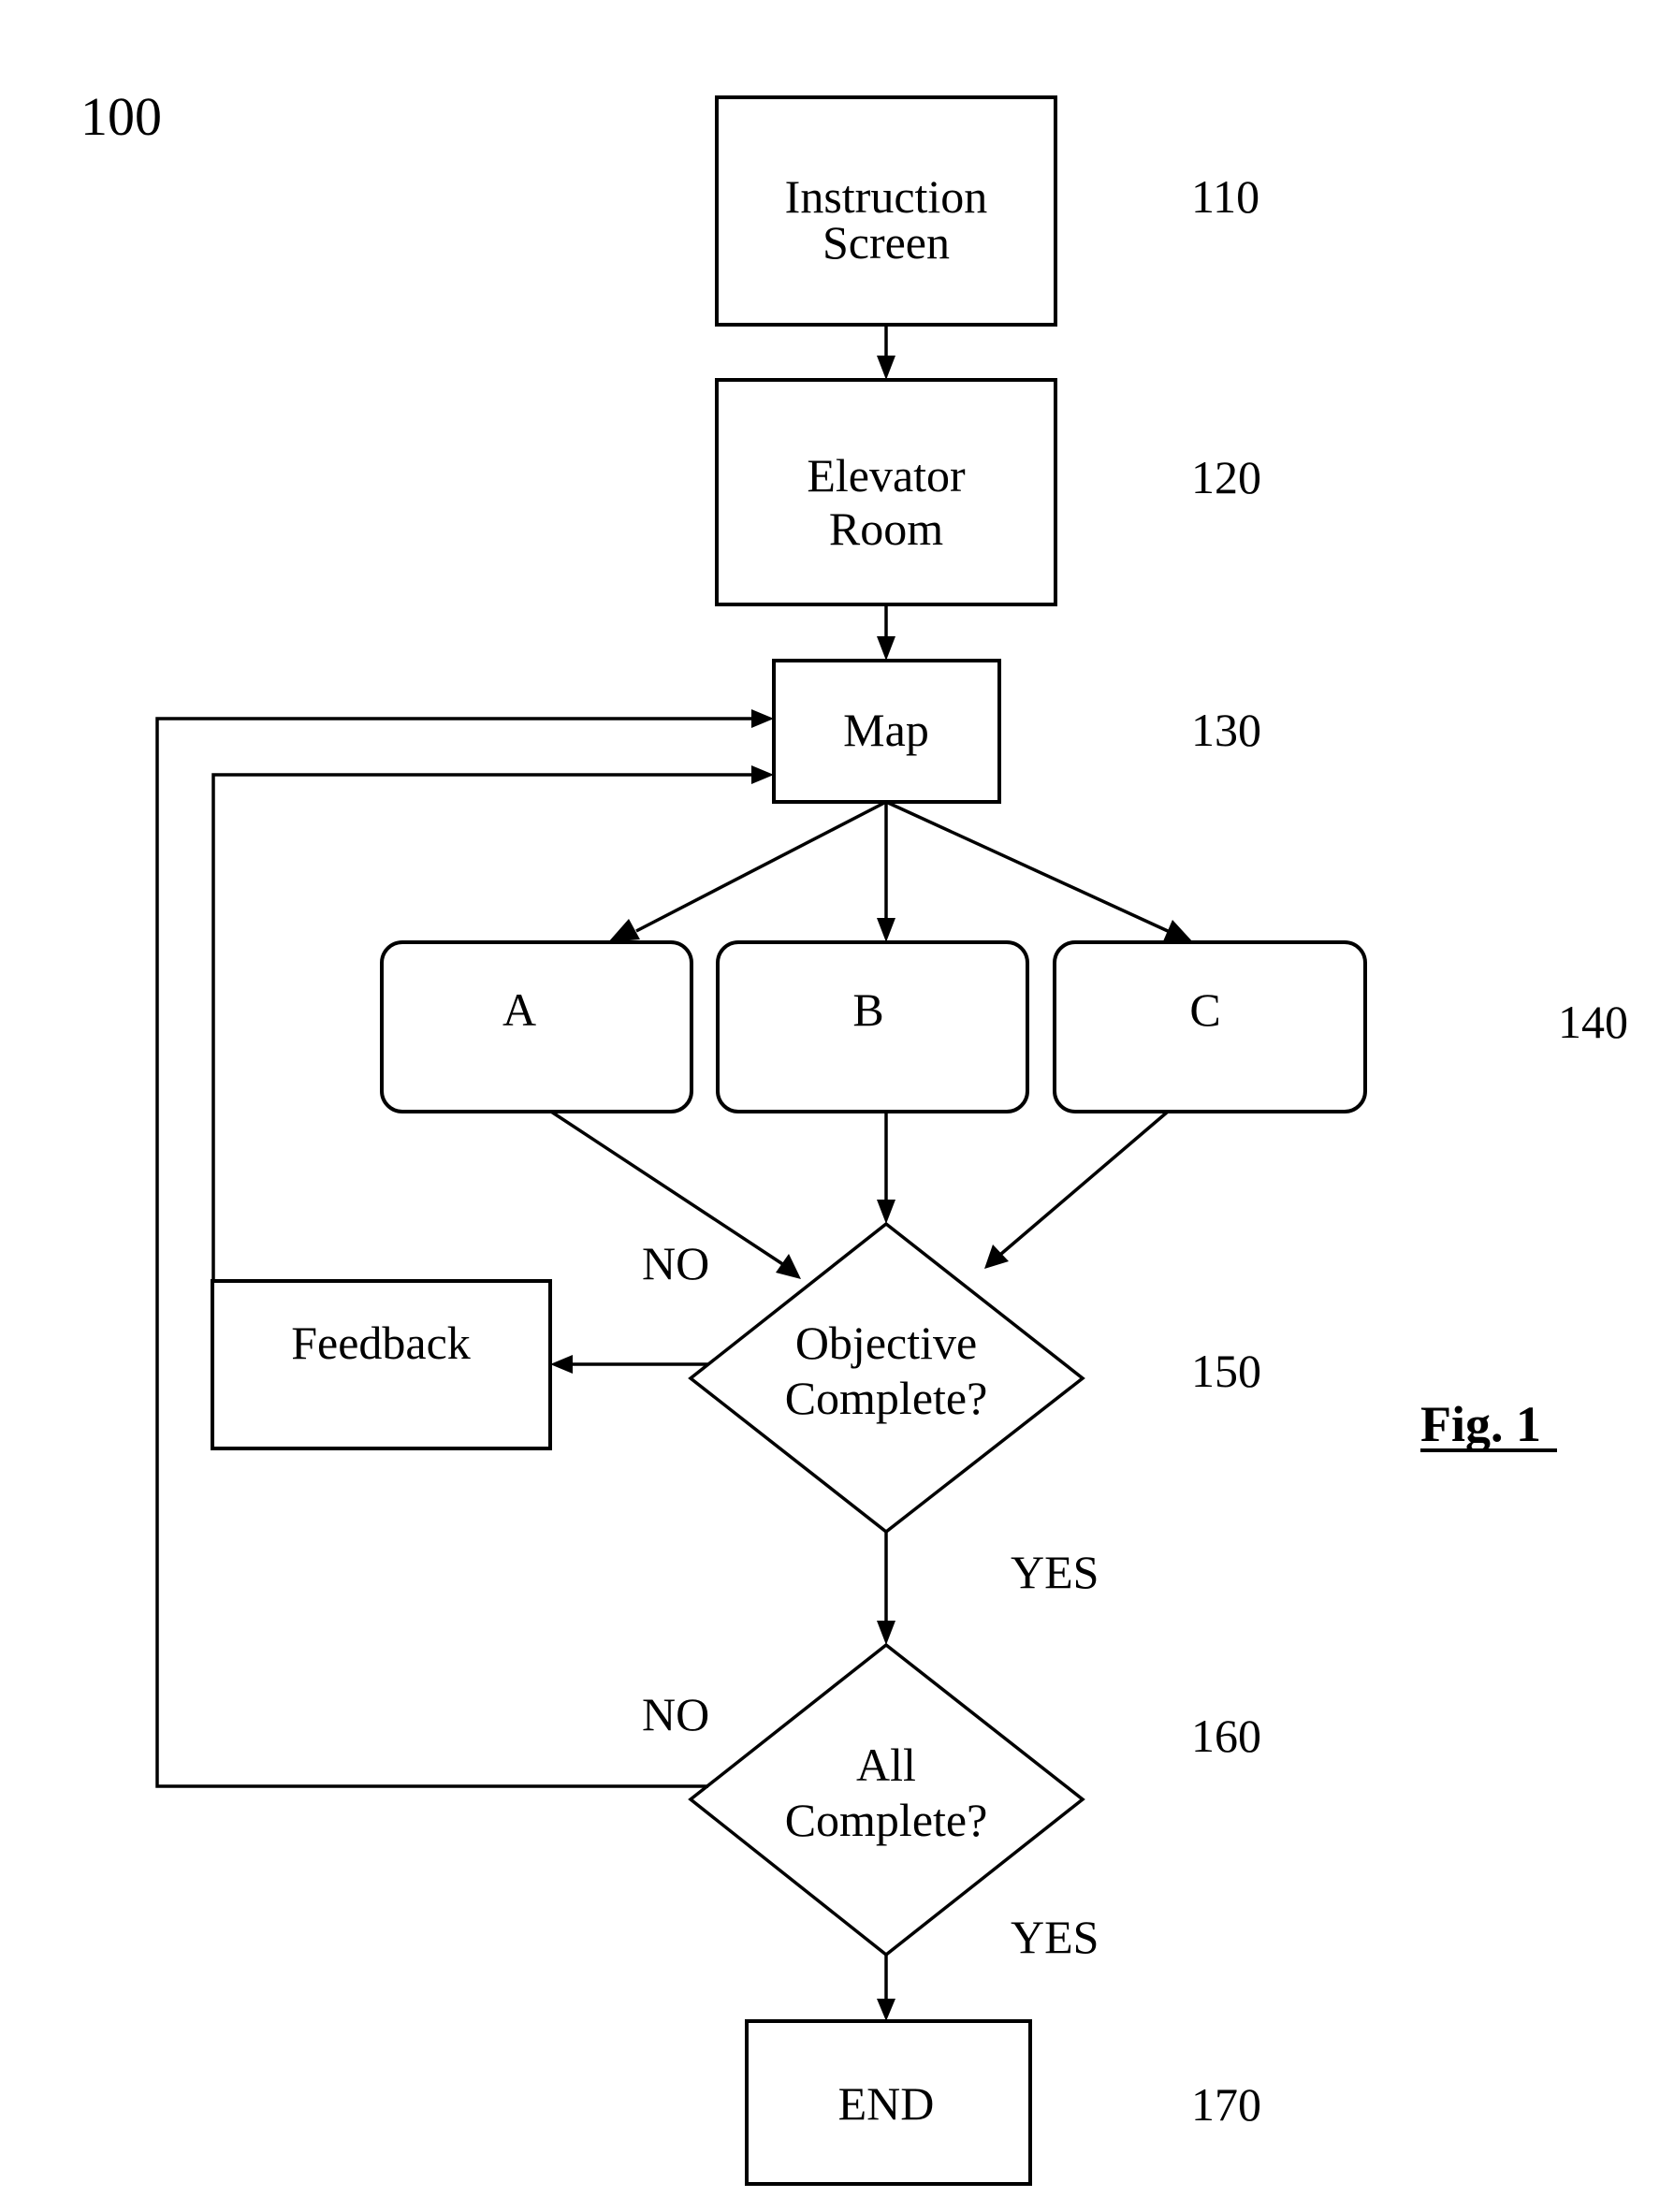 This screenshot has height=2212, width=1674. I want to click on option-a-node: A, so click(536, 1026).